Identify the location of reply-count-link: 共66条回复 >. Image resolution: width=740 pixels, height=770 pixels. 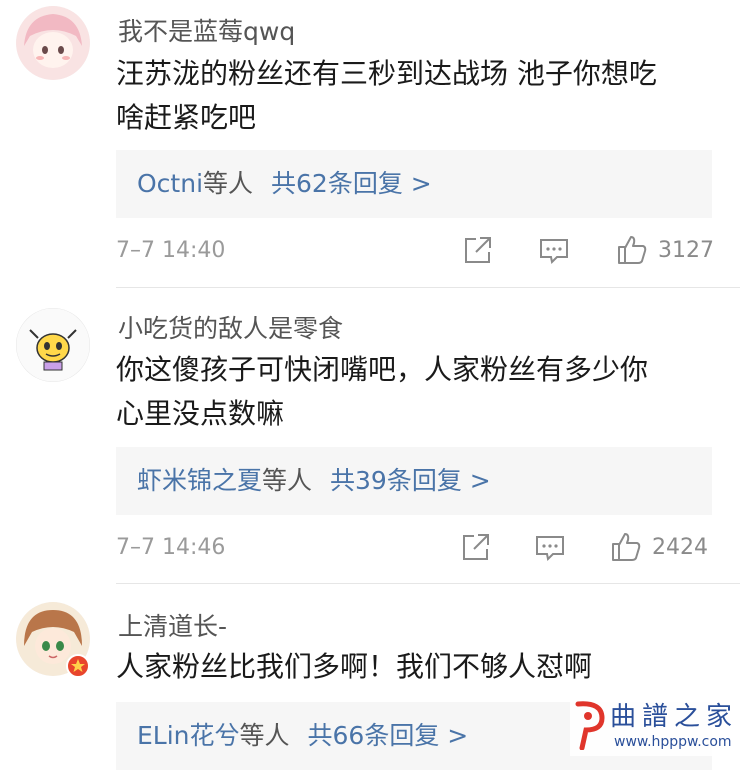
(388, 735).